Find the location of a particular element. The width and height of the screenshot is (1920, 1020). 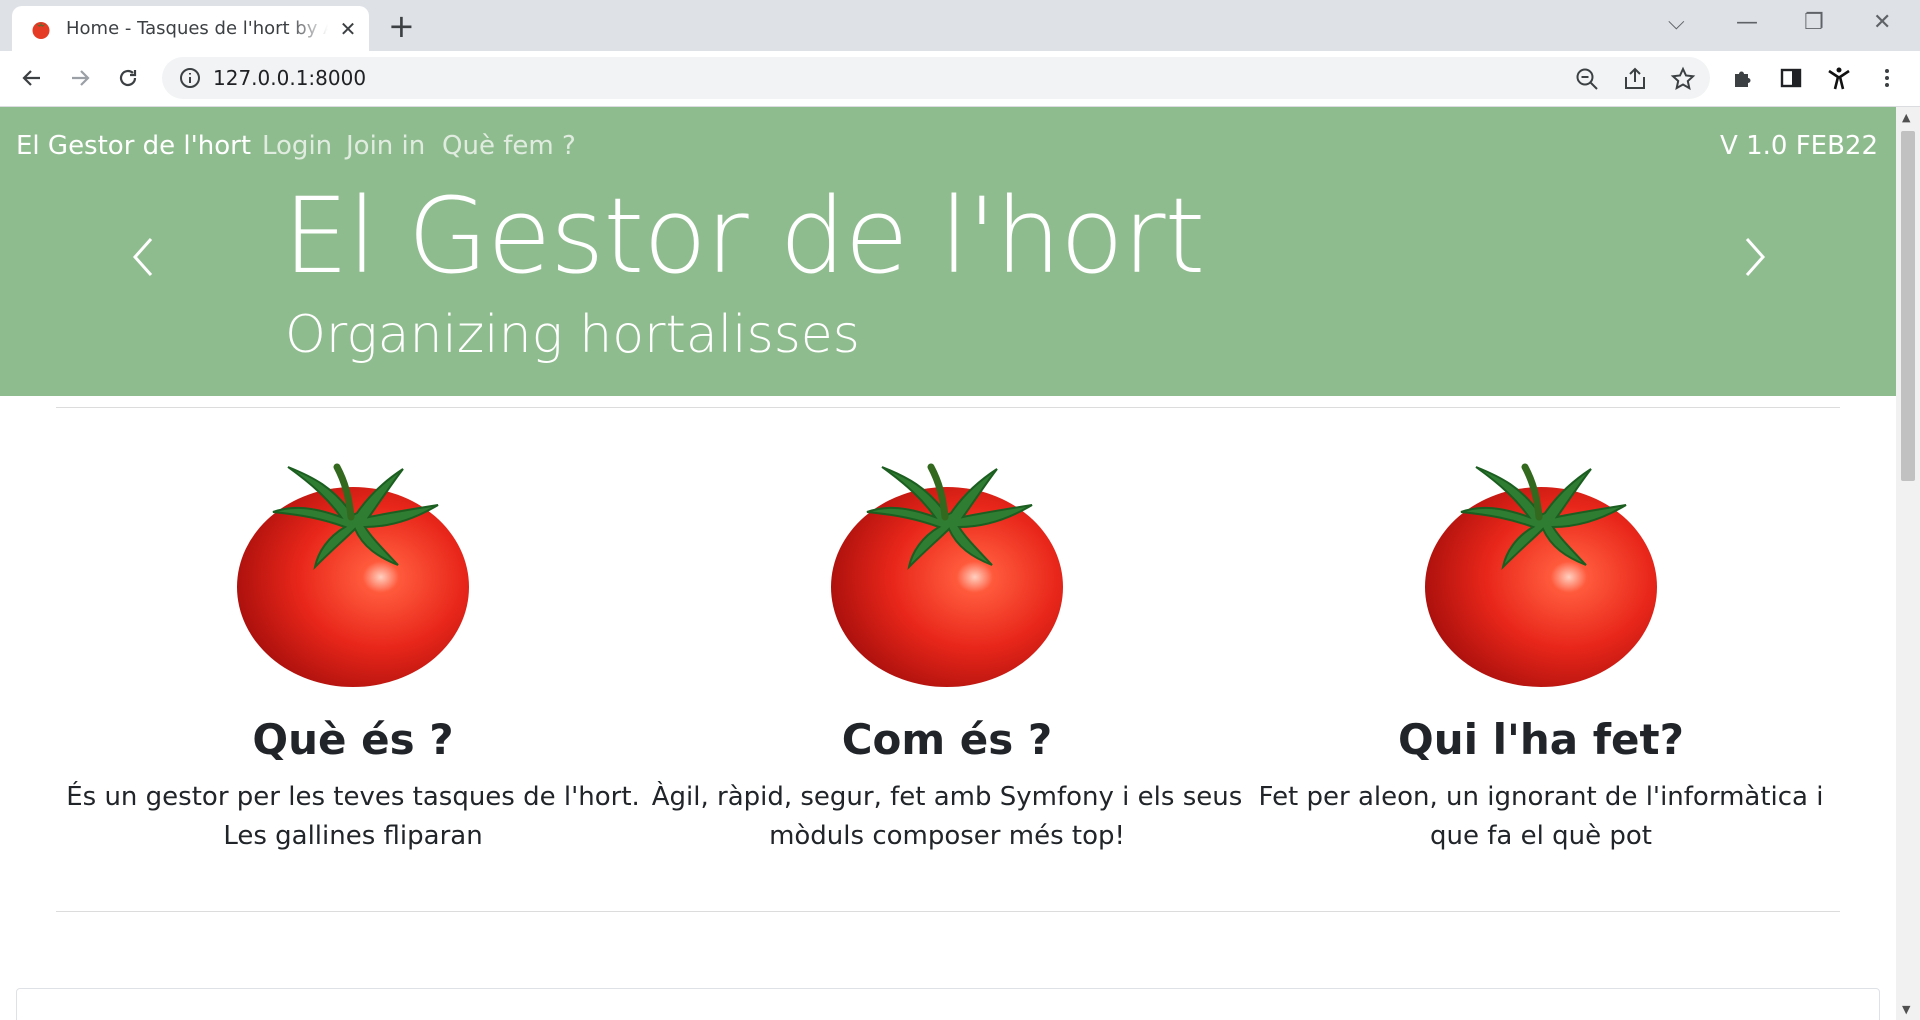

profile-icon is located at coordinates (1839, 78).